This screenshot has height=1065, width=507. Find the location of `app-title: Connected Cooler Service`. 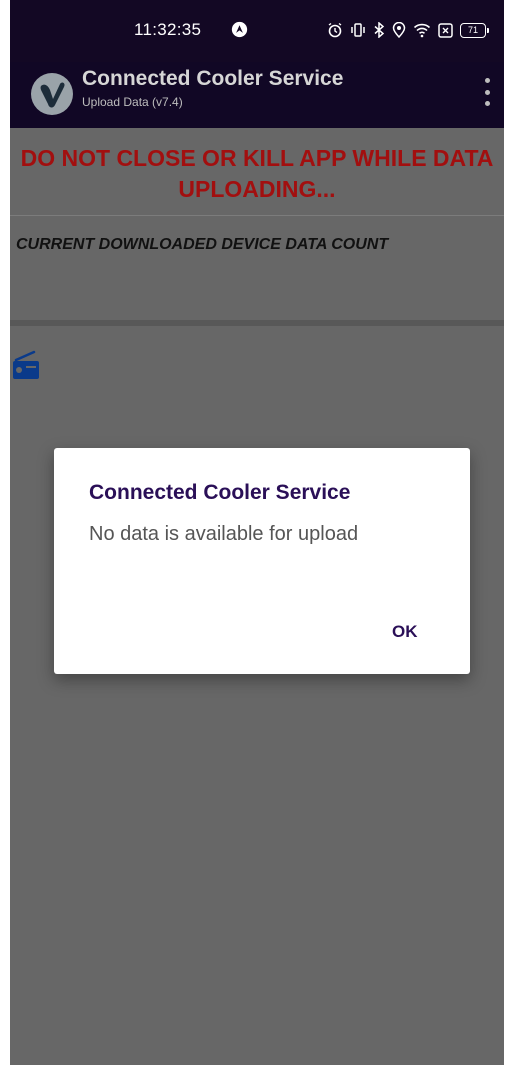

app-title: Connected Cooler Service is located at coordinates (213, 78).